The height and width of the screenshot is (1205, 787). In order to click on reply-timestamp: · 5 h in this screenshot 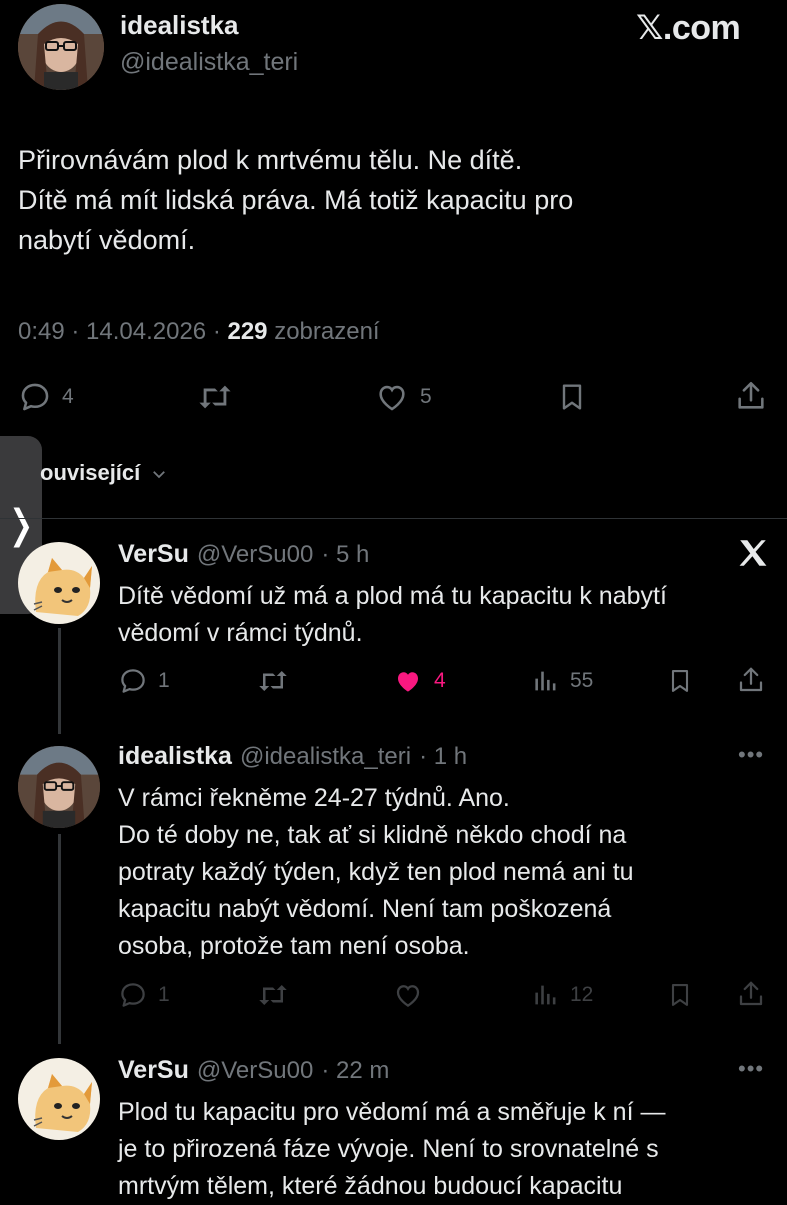, I will do `click(345, 555)`.